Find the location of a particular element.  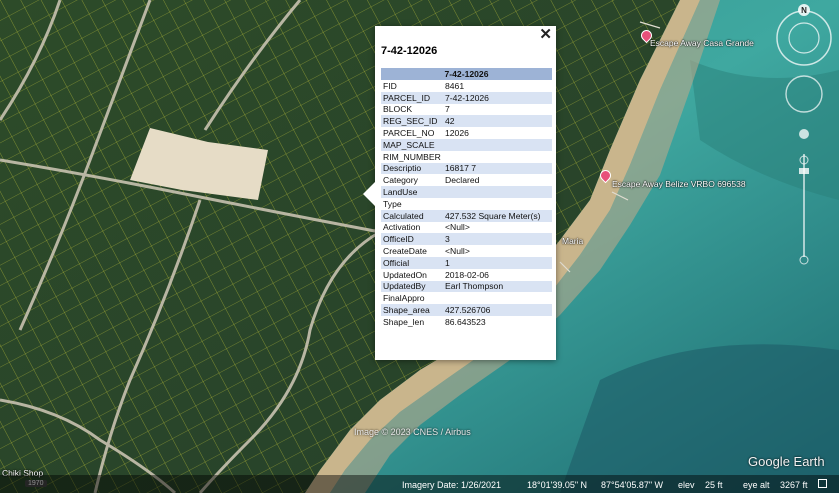

attribute-row: OfficeID 3 is located at coordinates (466, 239).